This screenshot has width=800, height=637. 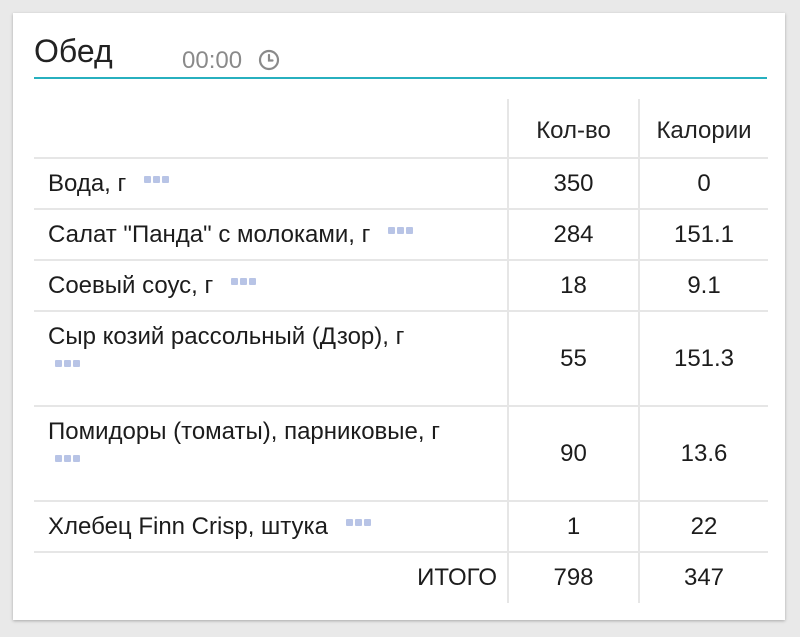 What do you see at coordinates (703, 286) in the screenshot?
I see `food-calories: 9.1` at bounding box center [703, 286].